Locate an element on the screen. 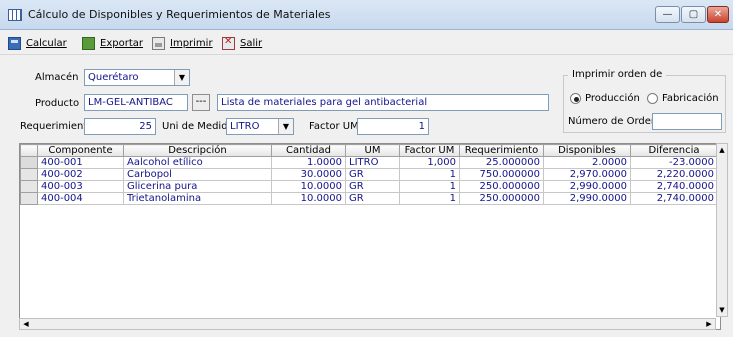 The image size is (733, 337). cell-componente: 400-001 is located at coordinates (80, 162).